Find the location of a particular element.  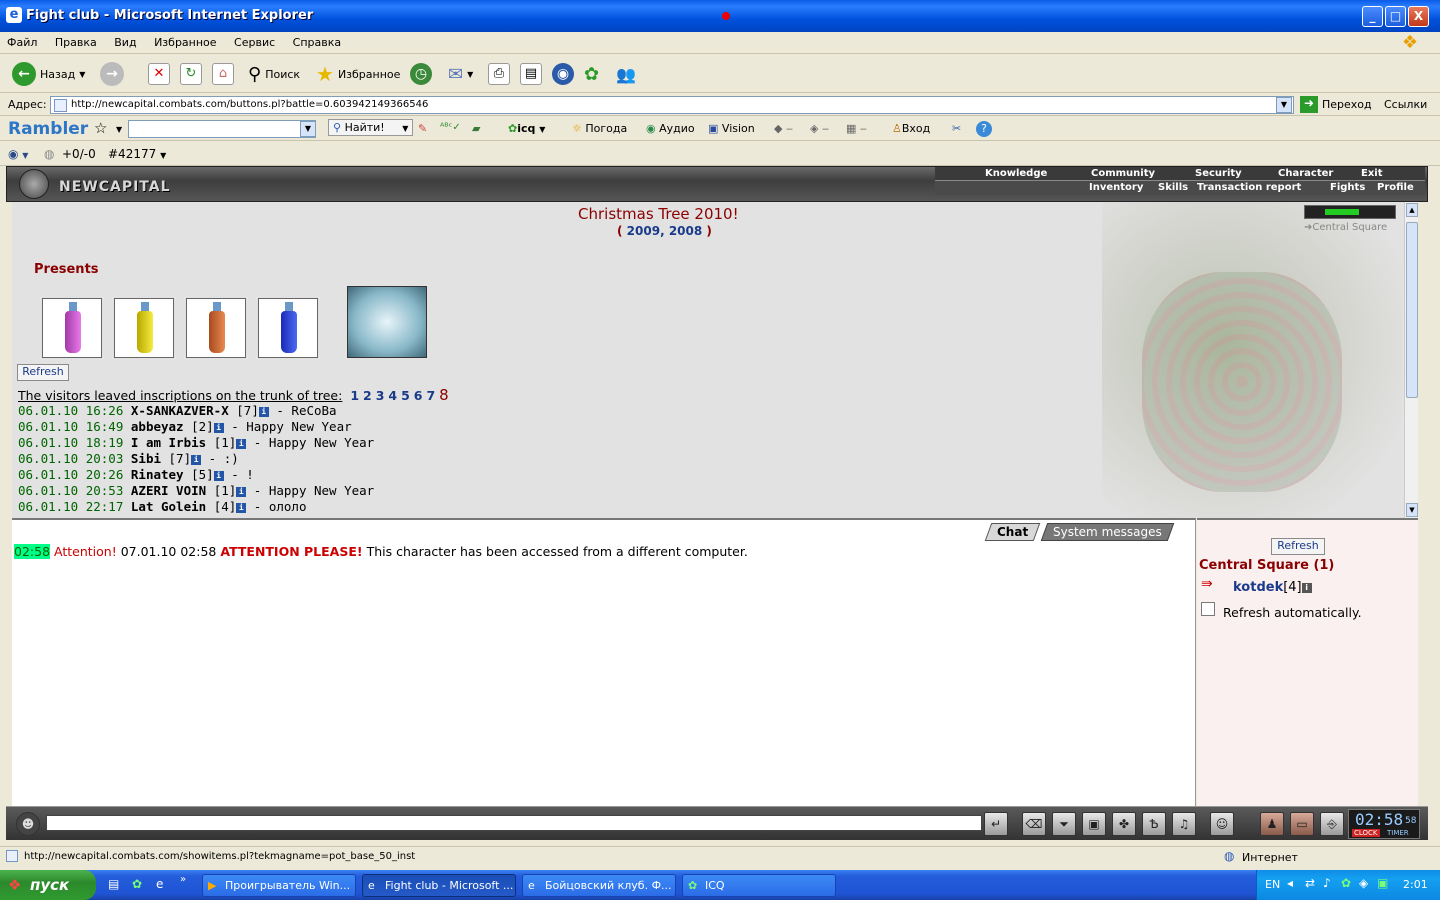

nav-community: Community is located at coordinates (1123, 173).